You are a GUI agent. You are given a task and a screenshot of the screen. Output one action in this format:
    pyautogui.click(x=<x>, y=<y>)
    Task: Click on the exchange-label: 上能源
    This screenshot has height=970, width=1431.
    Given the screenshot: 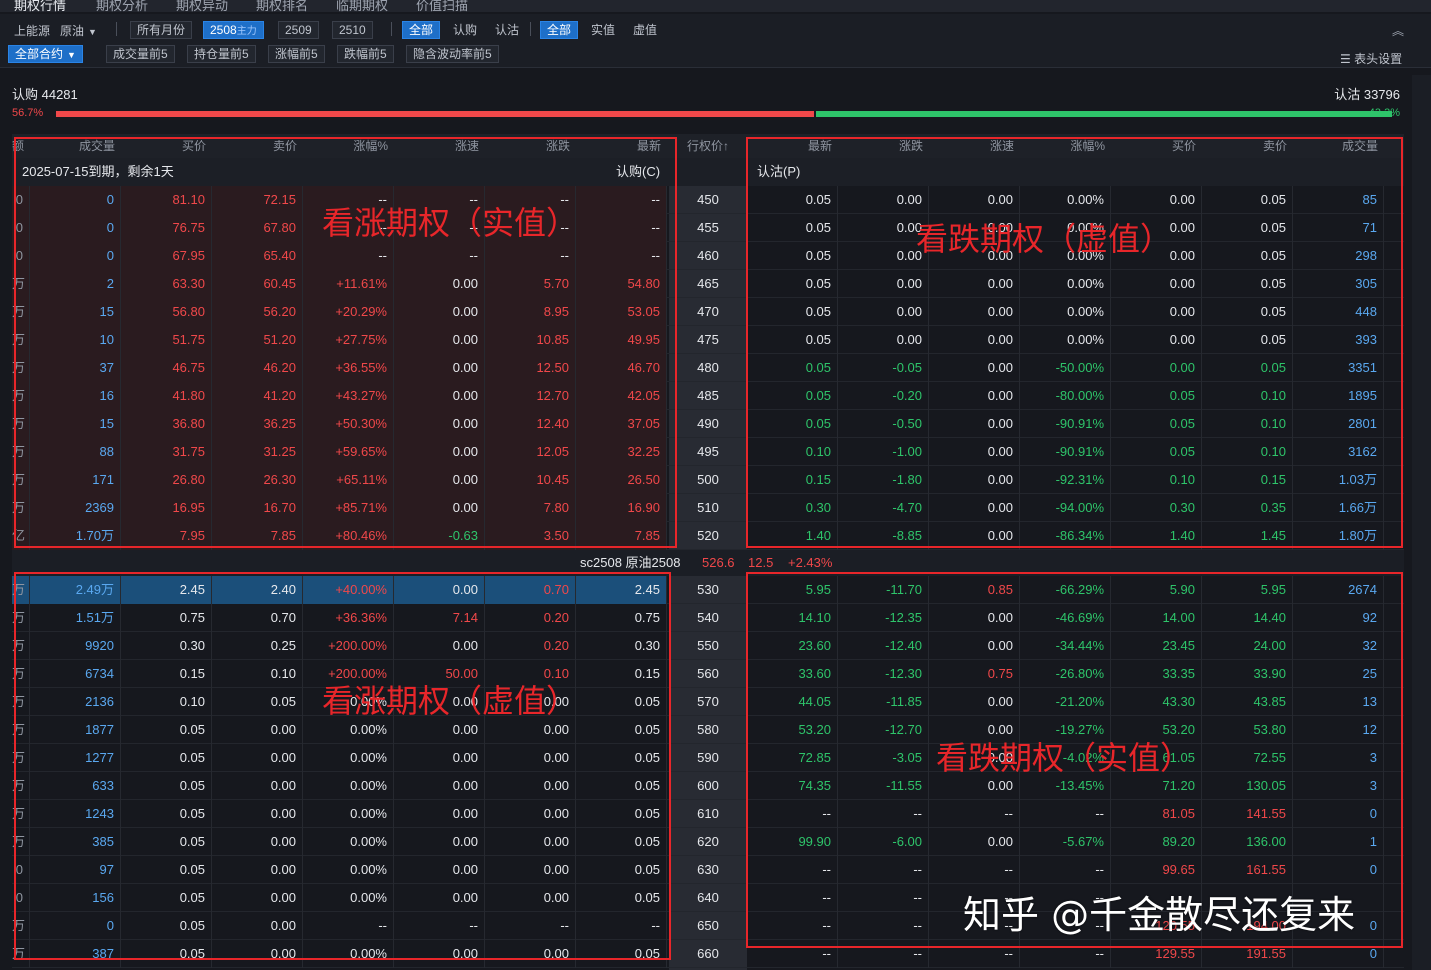 What is the action you would take?
    pyautogui.click(x=32, y=31)
    